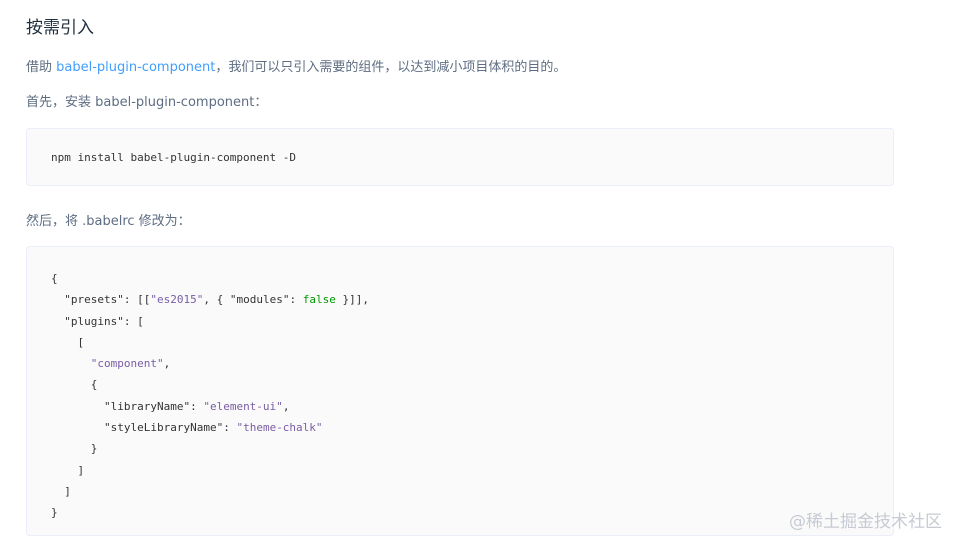 Image resolution: width=959 pixels, height=550 pixels. What do you see at coordinates (163, 428) in the screenshot?
I see `code-key: "styleLibraryName"` at bounding box center [163, 428].